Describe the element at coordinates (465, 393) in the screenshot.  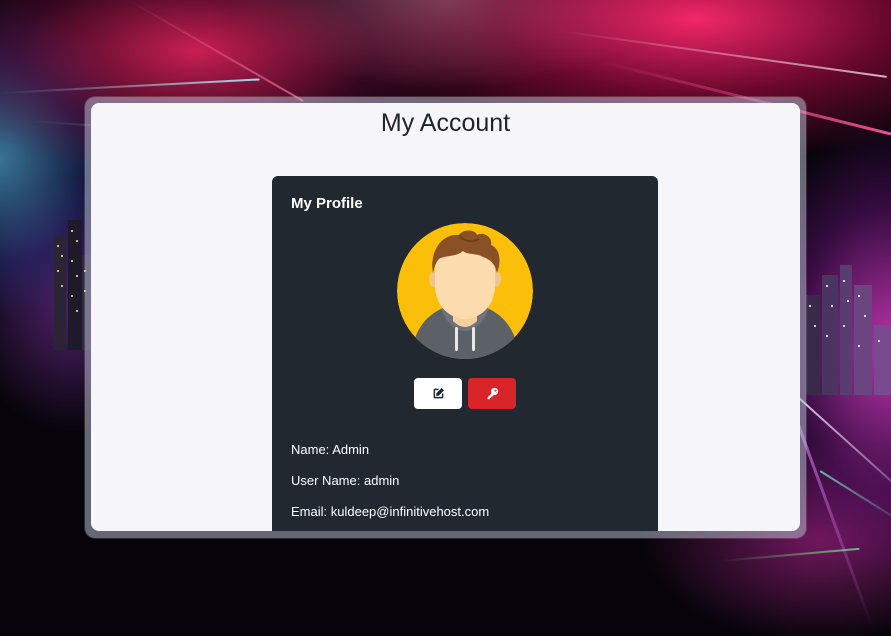
I see `profile-actions` at that location.